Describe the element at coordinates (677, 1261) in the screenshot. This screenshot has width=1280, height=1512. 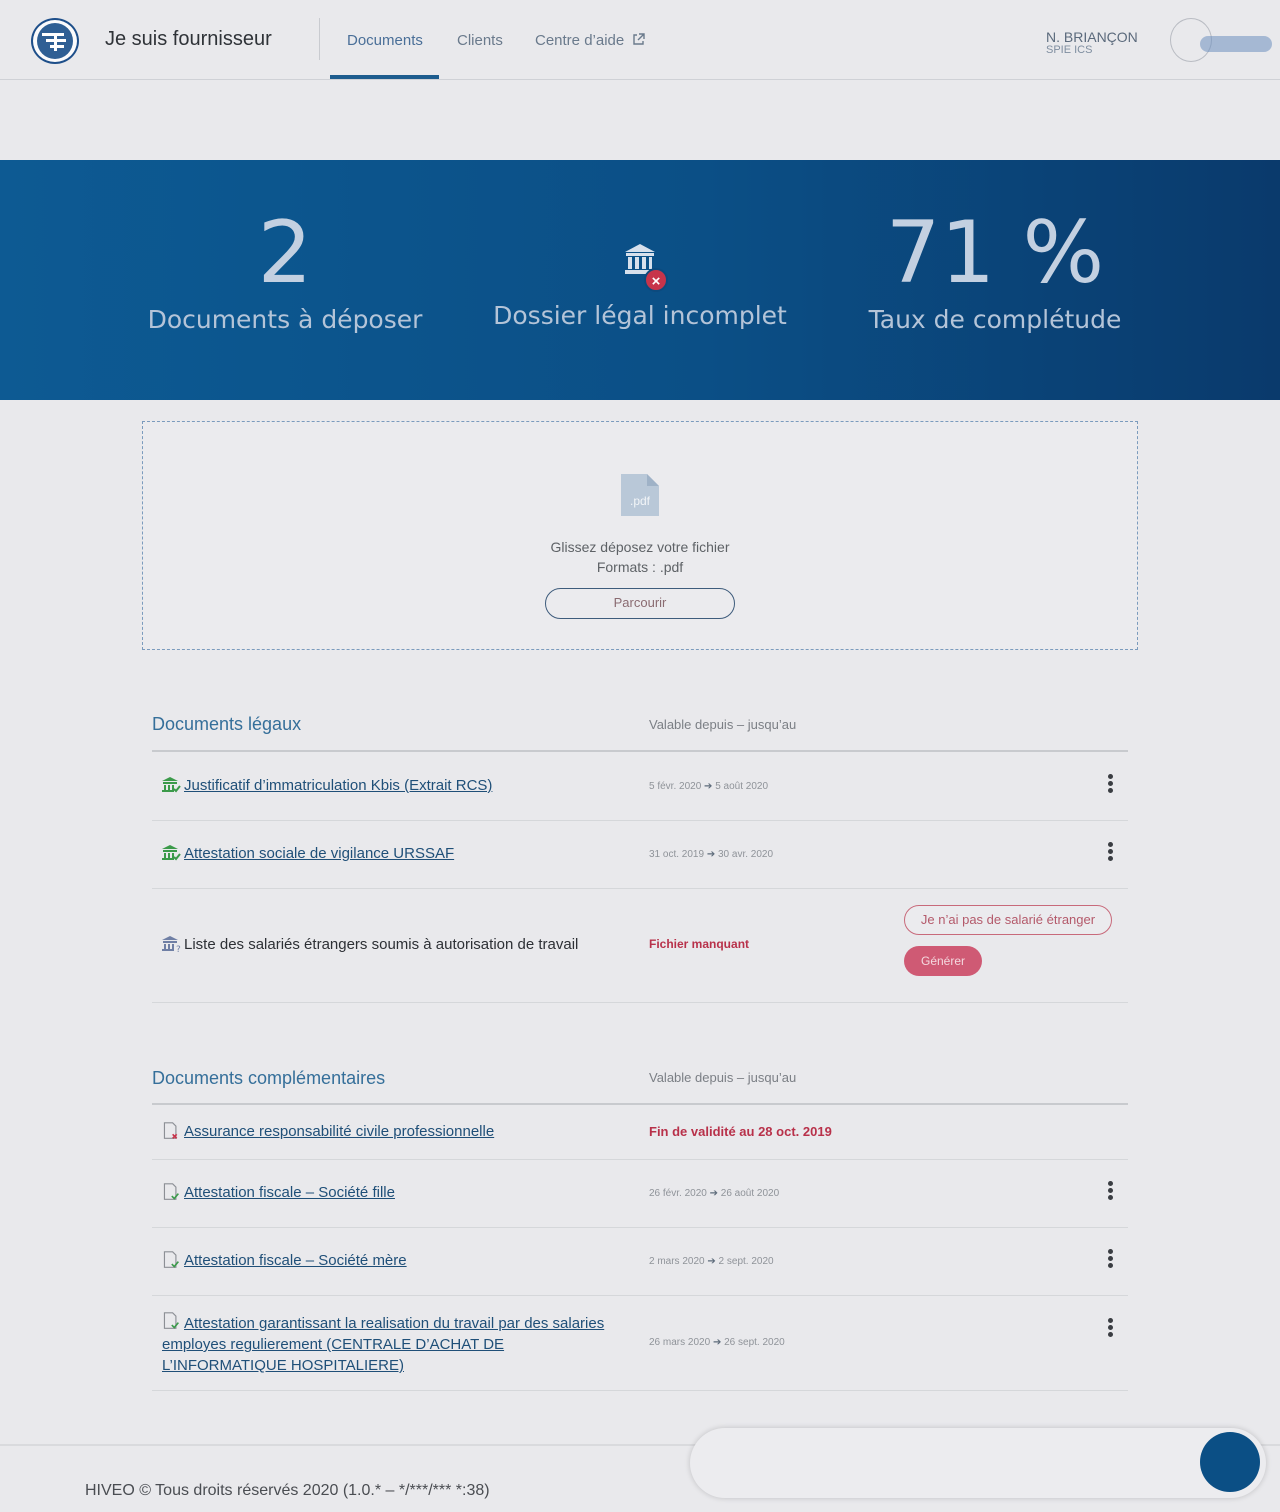
I see `valid-from: 2 mars 2020` at that location.